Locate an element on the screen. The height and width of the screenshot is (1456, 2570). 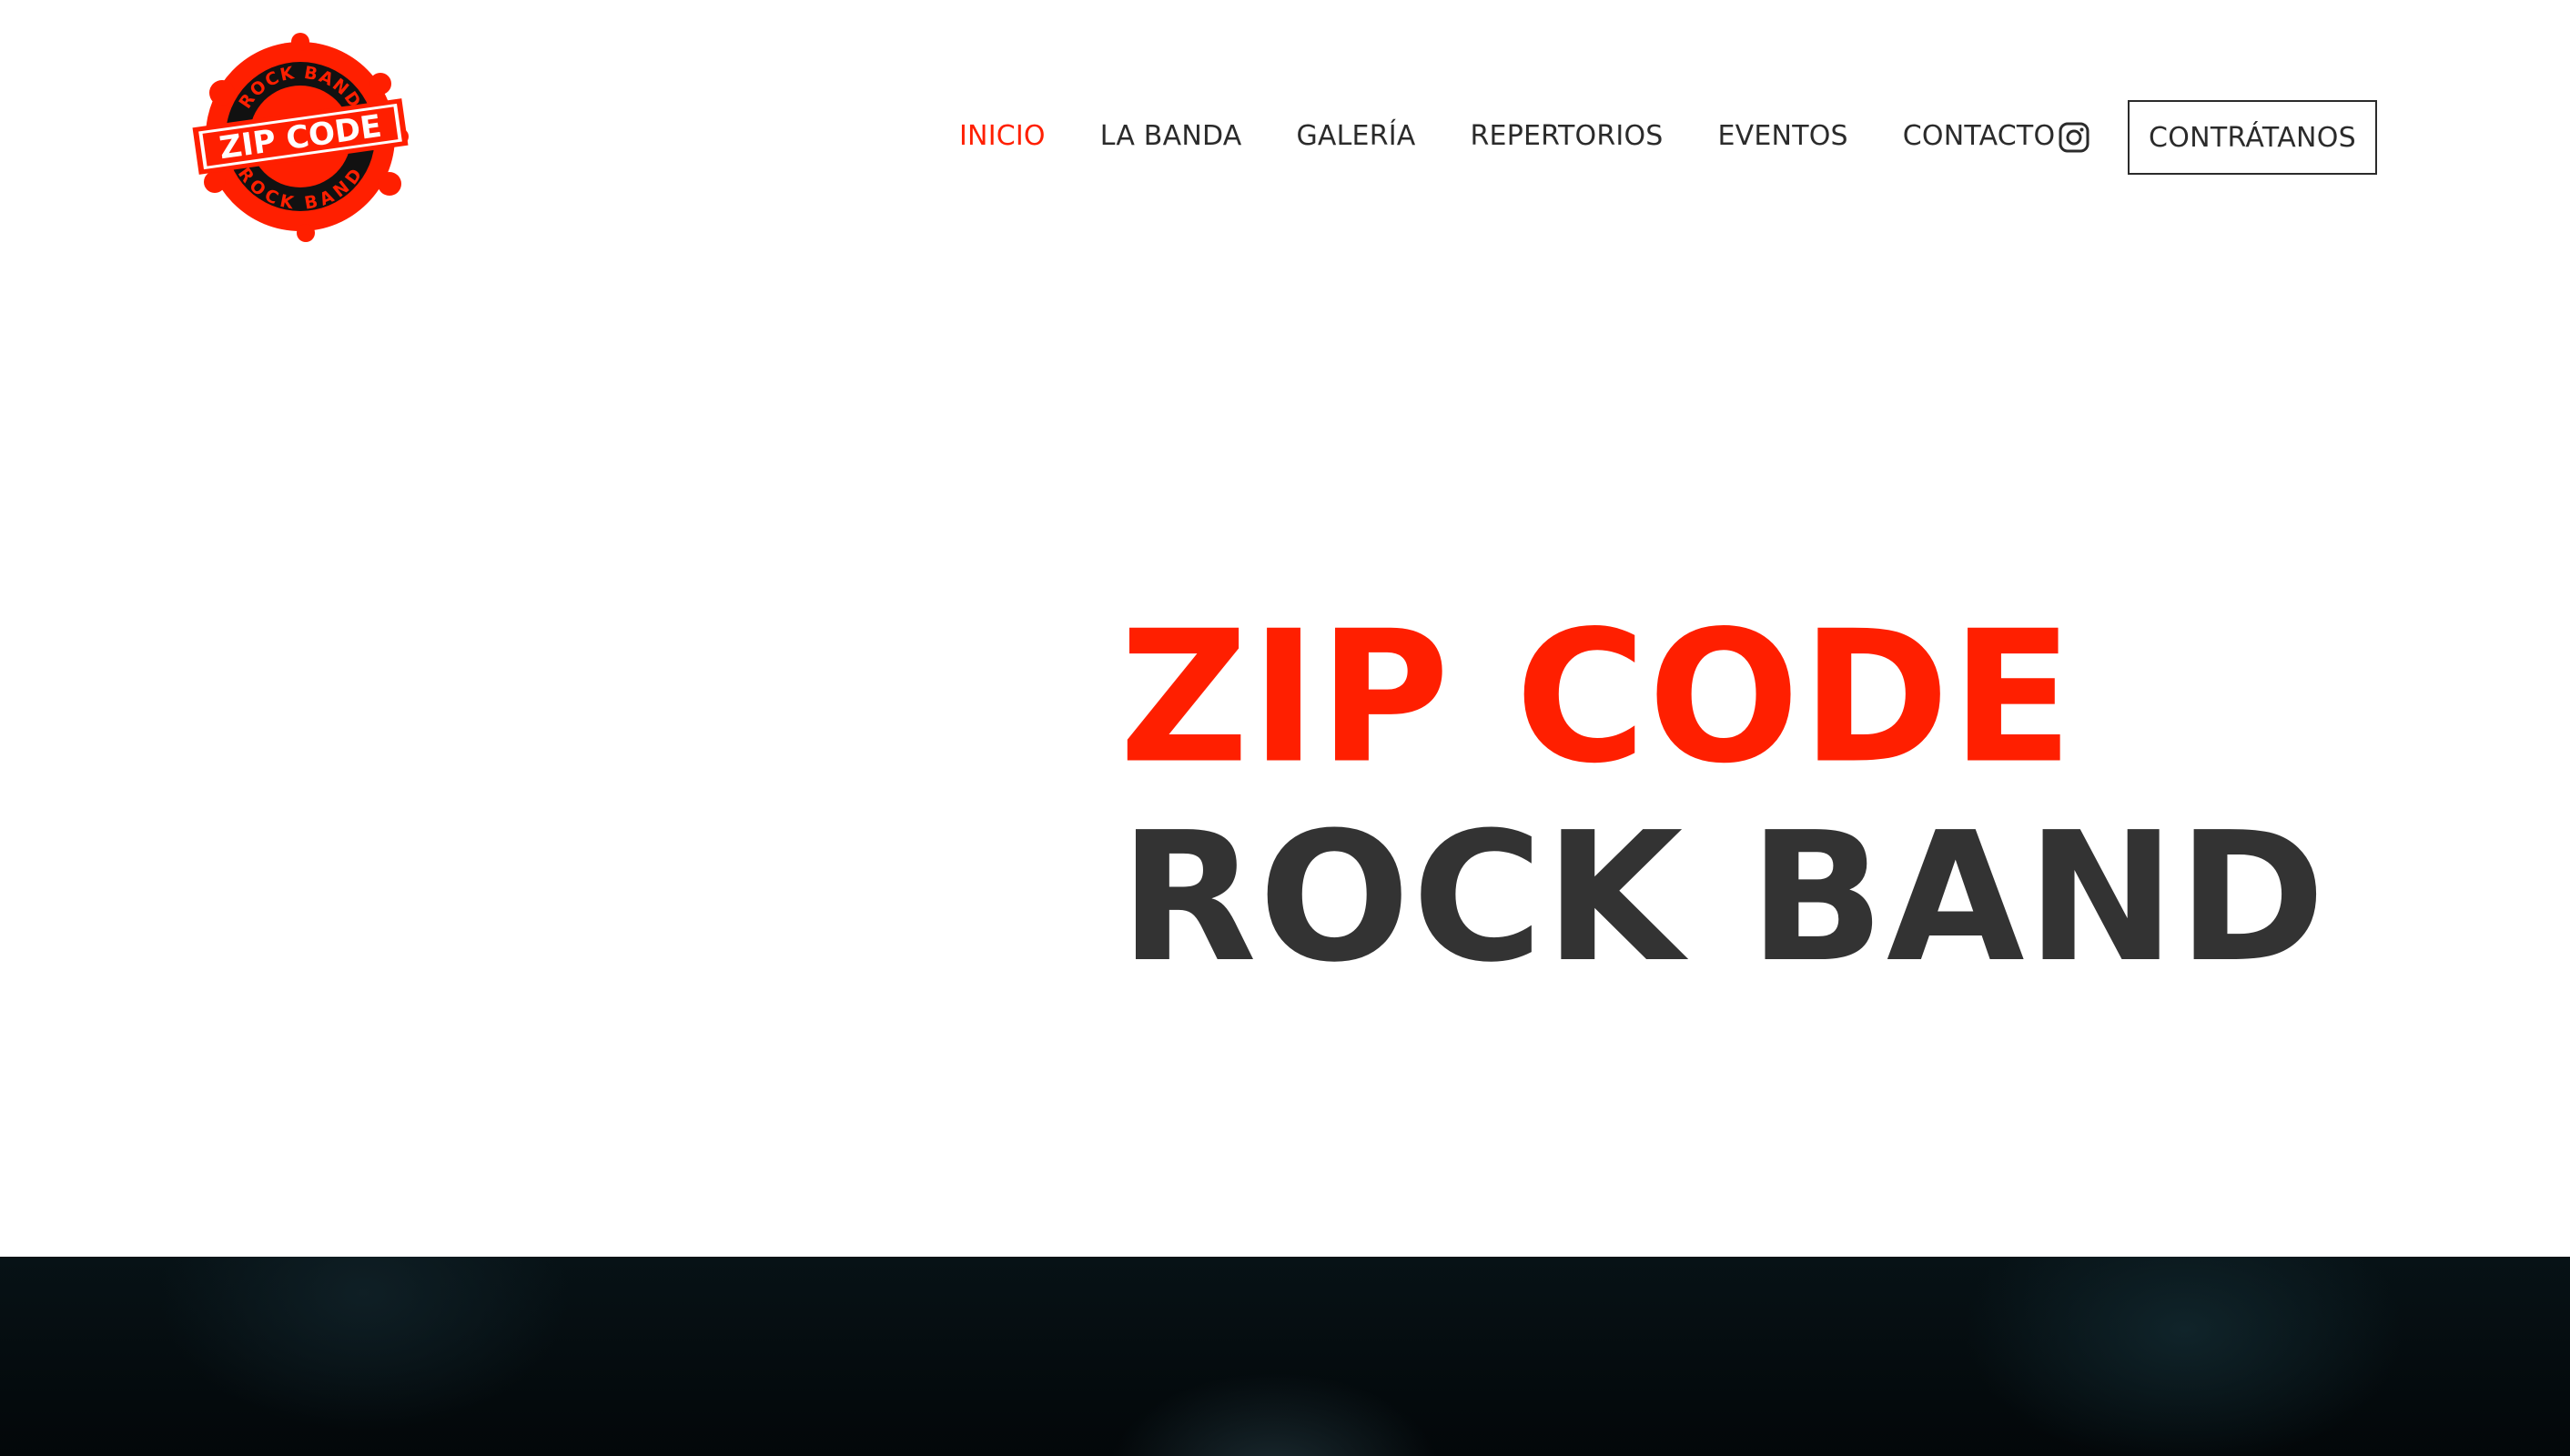
nav-item-repertorios: REPERTORIOS is located at coordinates (1568, 136).